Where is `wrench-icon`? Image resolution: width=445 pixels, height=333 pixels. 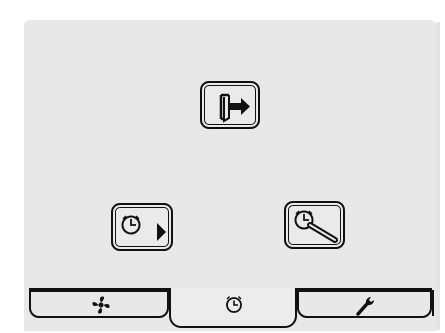 wrench-icon is located at coordinates (365, 306).